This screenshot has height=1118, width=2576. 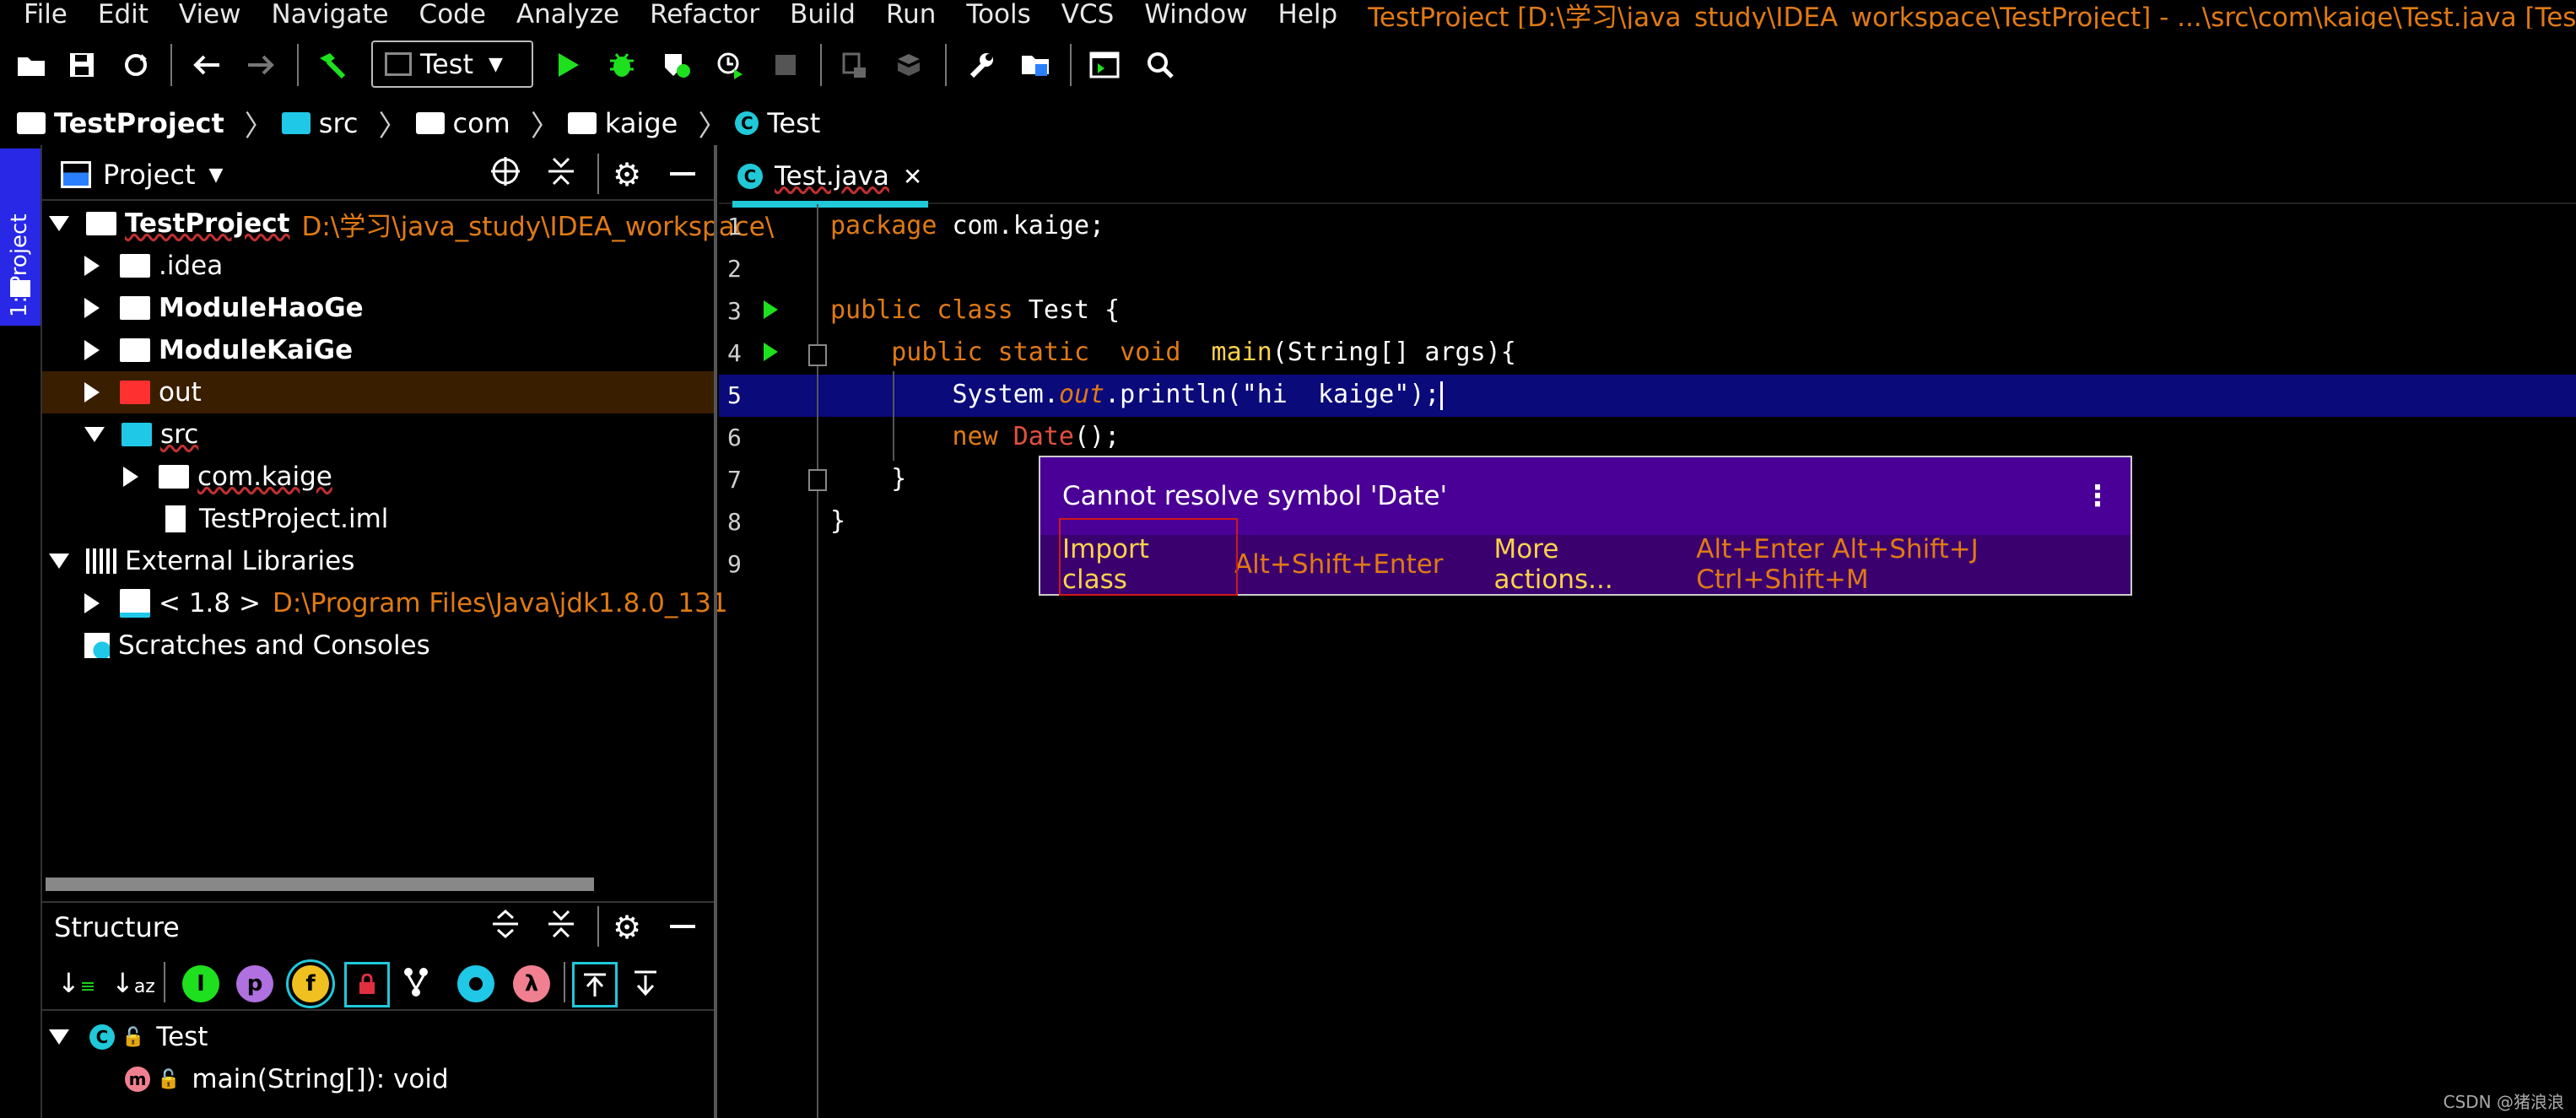 I want to click on breadcrumb-com: com, so click(x=462, y=123).